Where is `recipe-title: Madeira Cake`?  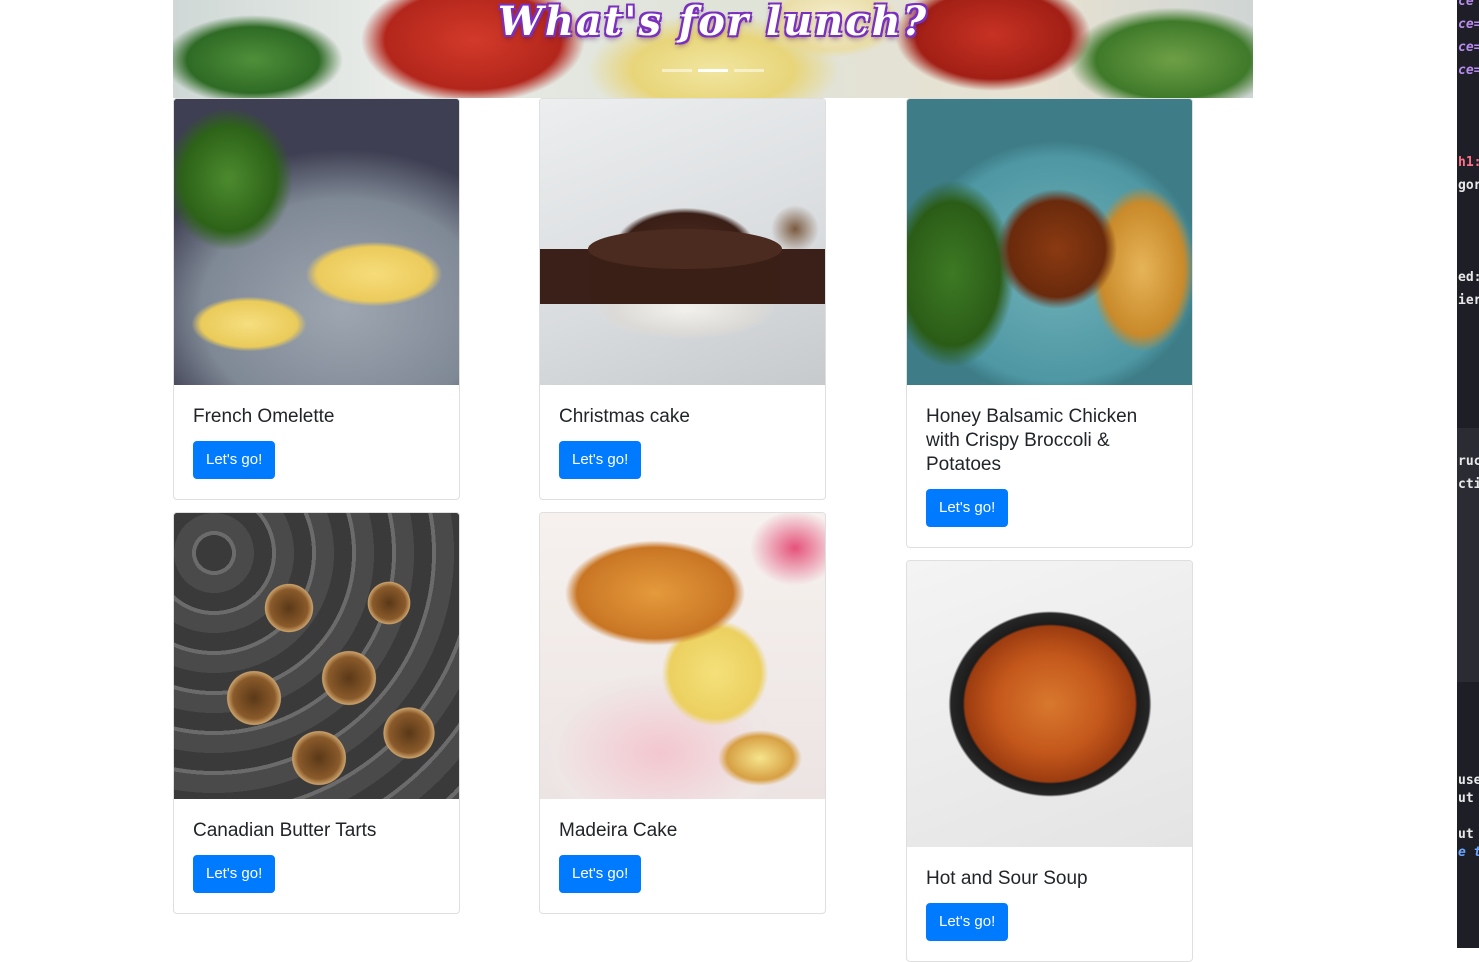
recipe-title: Madeira Cake is located at coordinates (618, 830).